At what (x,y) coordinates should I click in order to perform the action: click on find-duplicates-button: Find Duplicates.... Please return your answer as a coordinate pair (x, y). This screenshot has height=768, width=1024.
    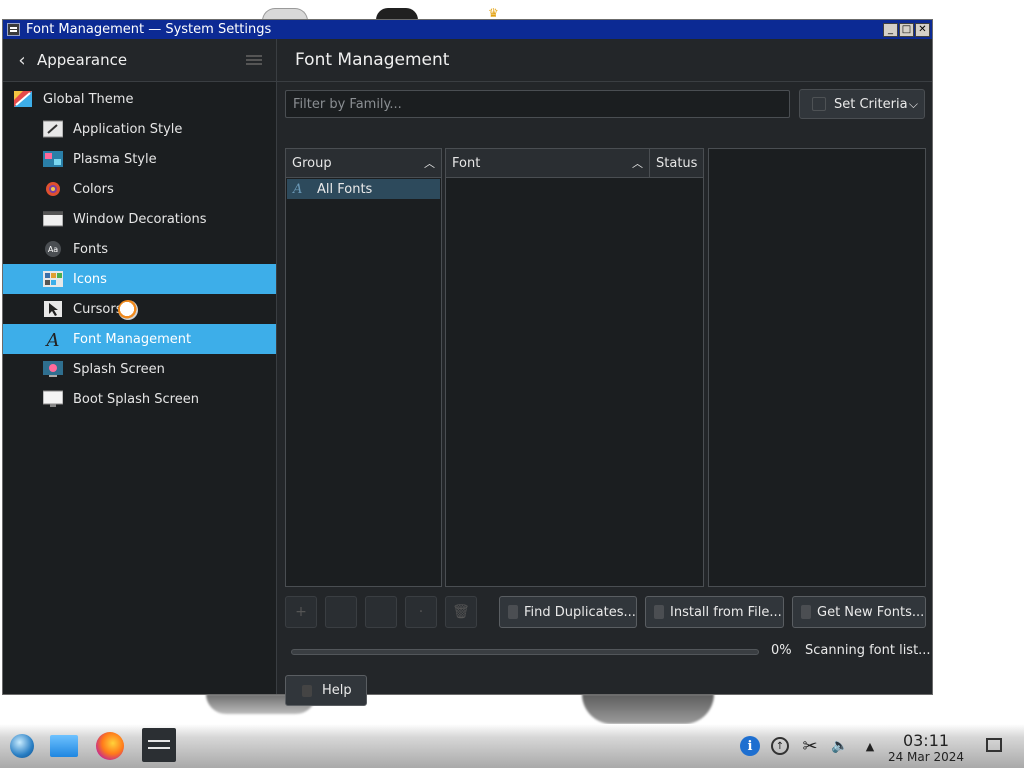
    Looking at the image, I should click on (568, 612).